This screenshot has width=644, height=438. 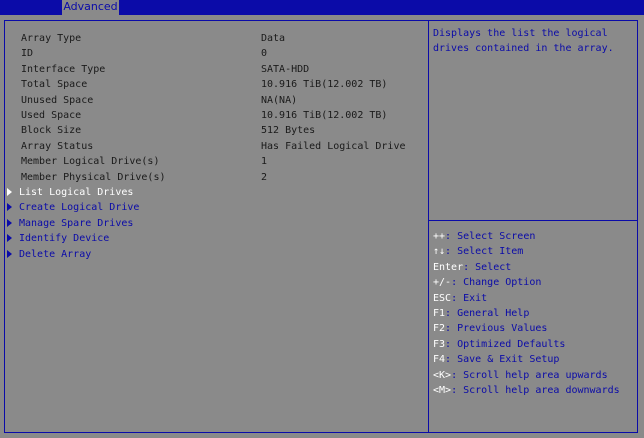 What do you see at coordinates (442, 390) in the screenshot?
I see `key-name: <M>` at bounding box center [442, 390].